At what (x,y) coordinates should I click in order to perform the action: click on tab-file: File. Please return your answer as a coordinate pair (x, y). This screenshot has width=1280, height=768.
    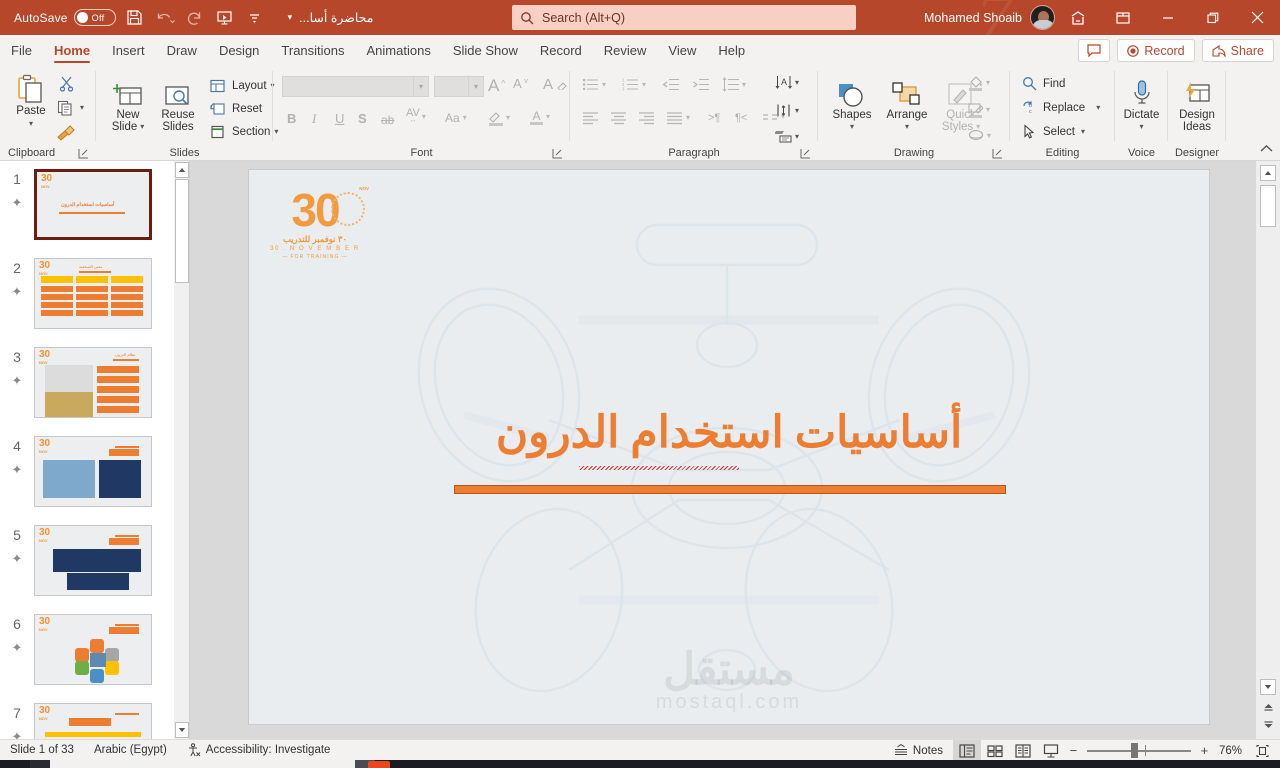
    Looking at the image, I should click on (21, 50).